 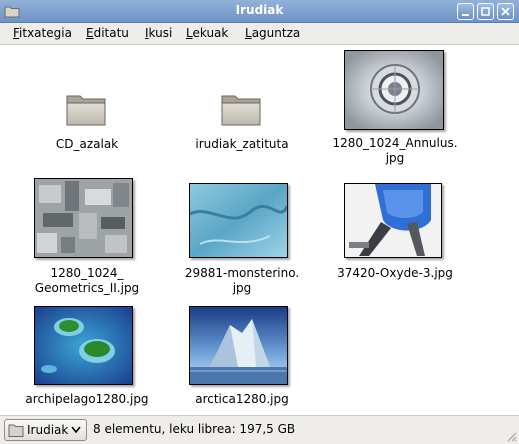 I want to click on image-item-arctica: arctica1280.jpg, so click(x=242, y=360).